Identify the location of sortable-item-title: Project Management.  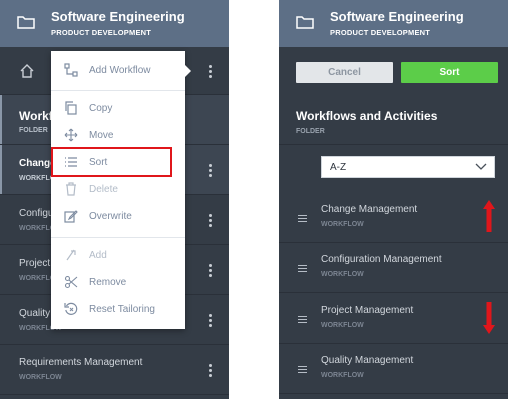
(367, 310).